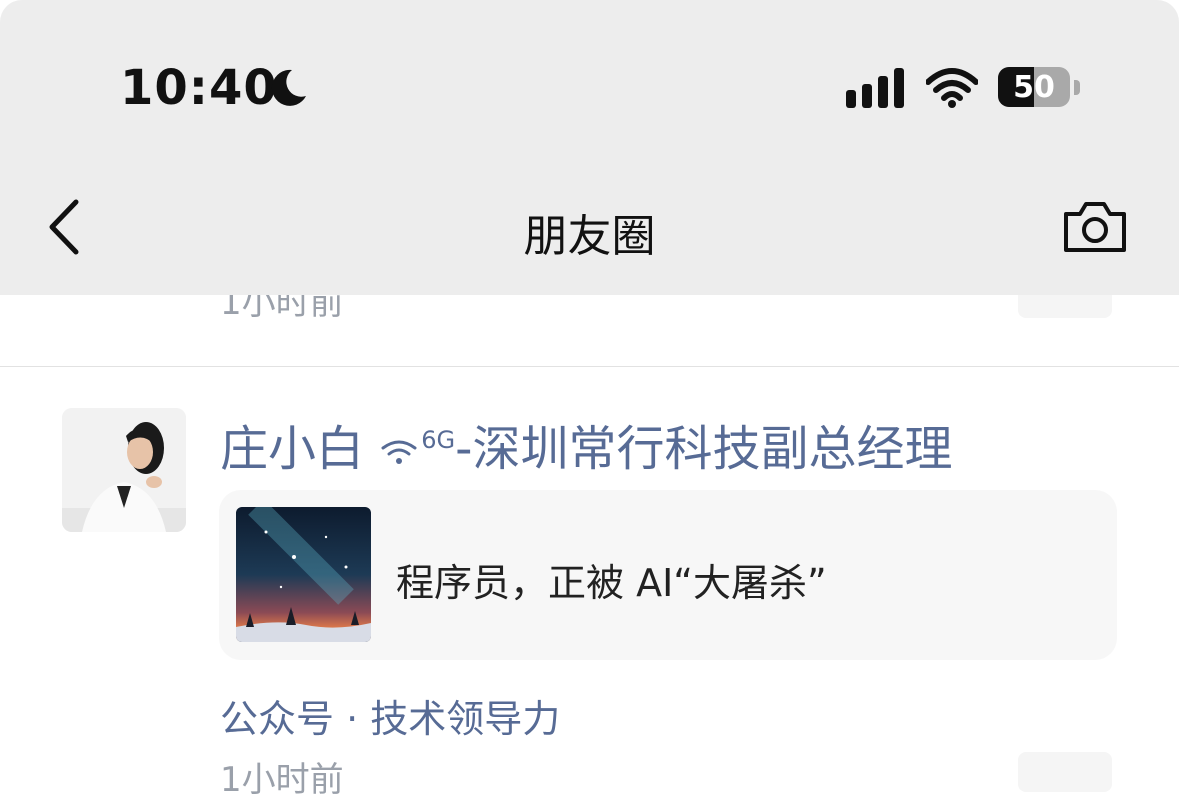  What do you see at coordinates (704, 449) in the screenshot?
I see `author-suffix: -深圳常行科技副总经理` at bounding box center [704, 449].